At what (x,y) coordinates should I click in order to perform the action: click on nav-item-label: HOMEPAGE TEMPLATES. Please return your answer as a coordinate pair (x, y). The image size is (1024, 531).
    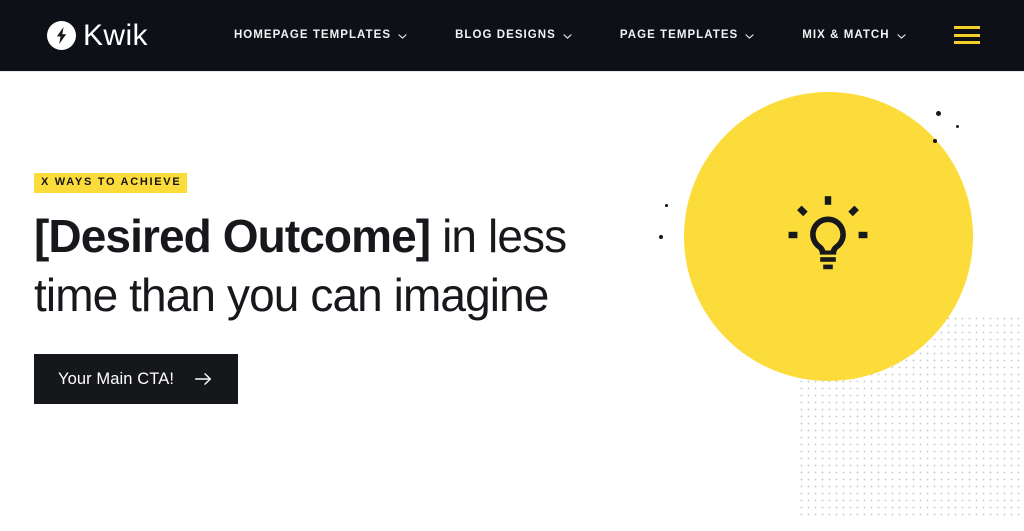
    Looking at the image, I should click on (312, 34).